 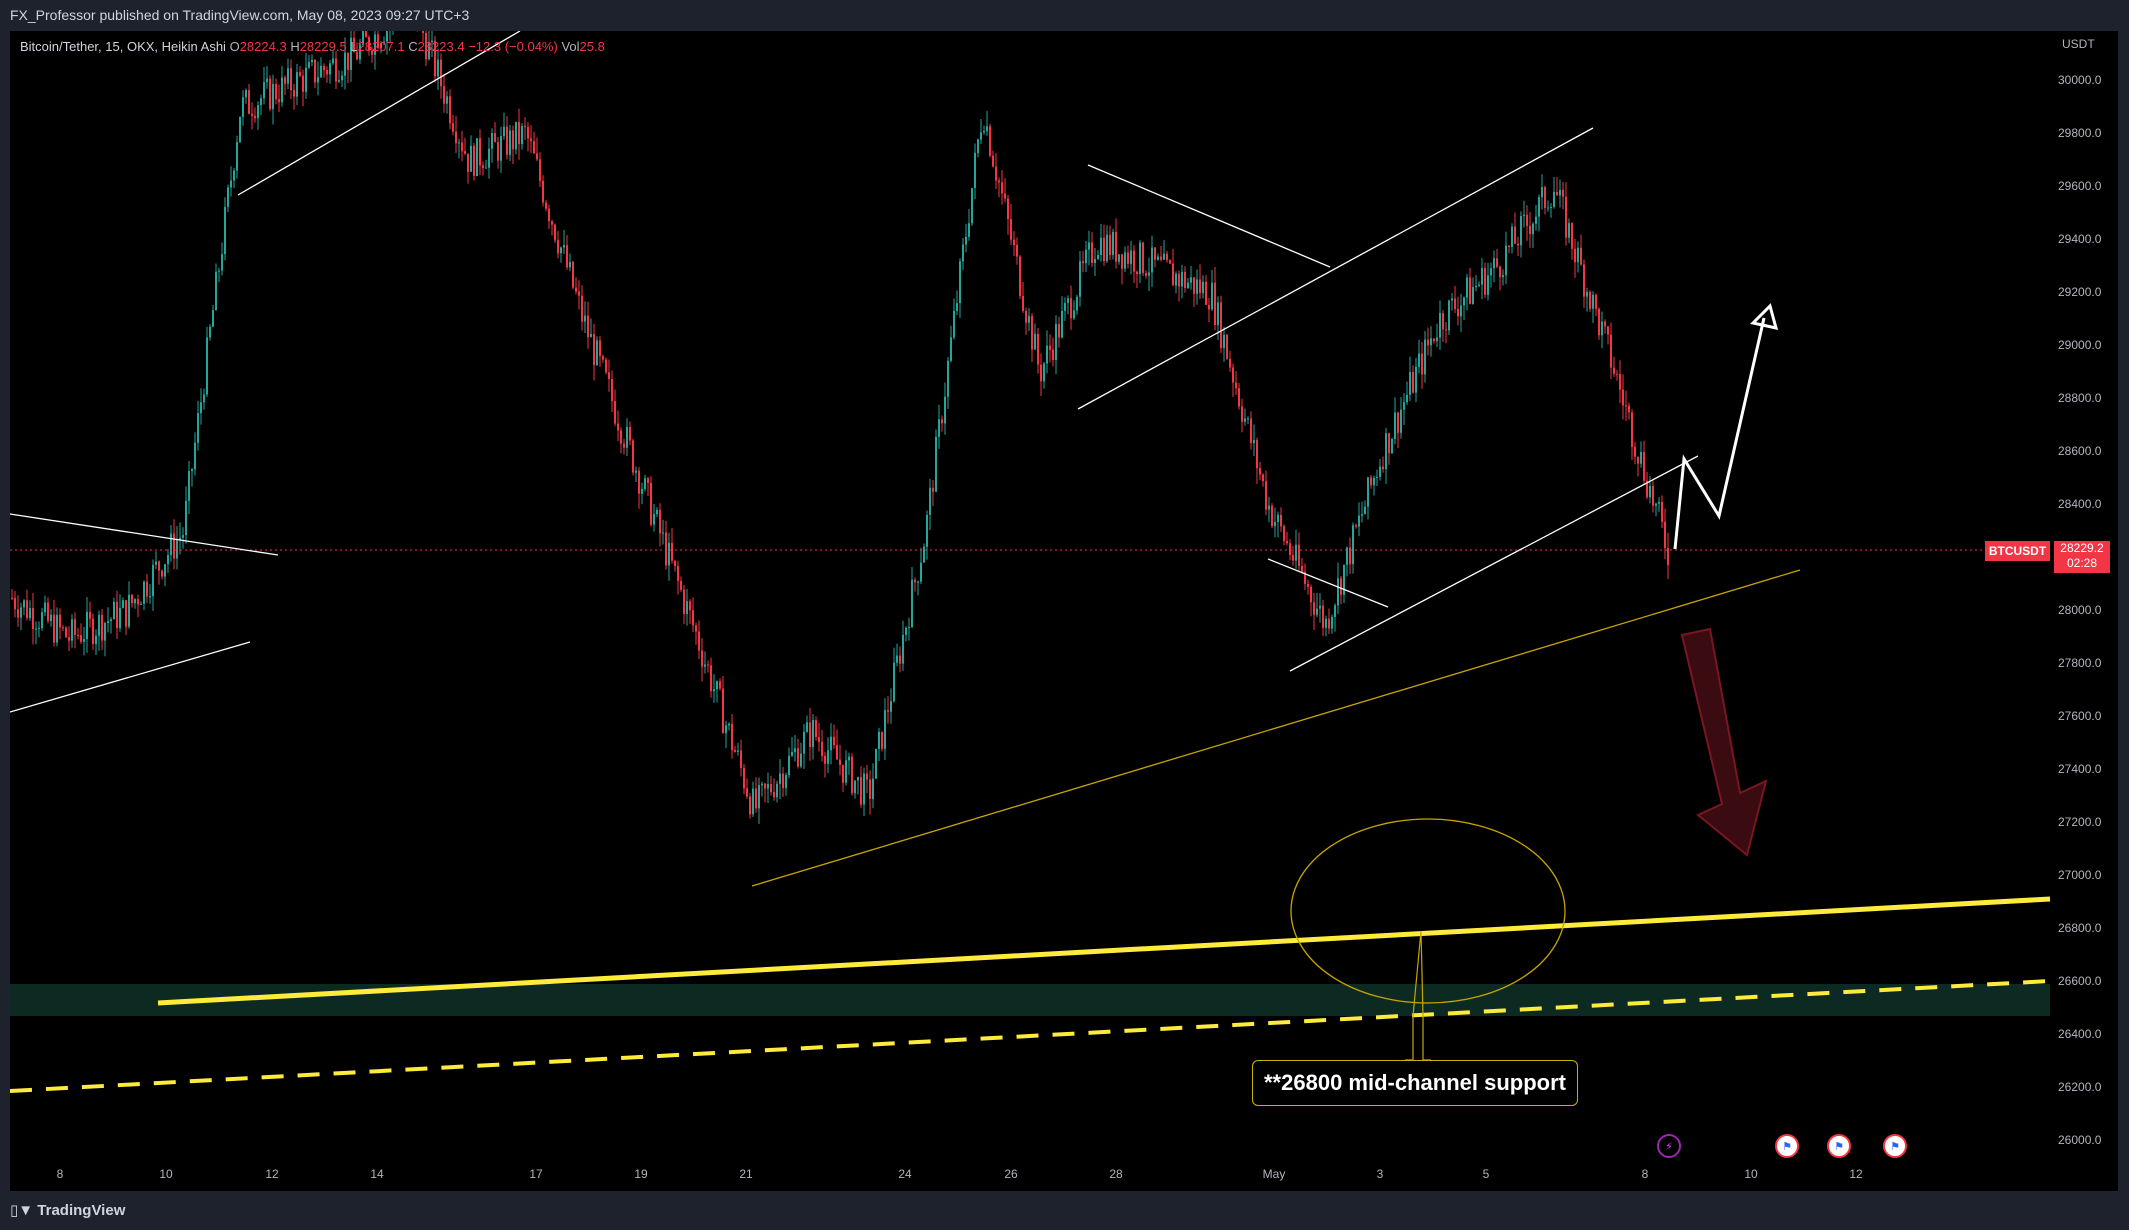 What do you see at coordinates (441, 46) in the screenshot?
I see `legend-close: 28223.4` at bounding box center [441, 46].